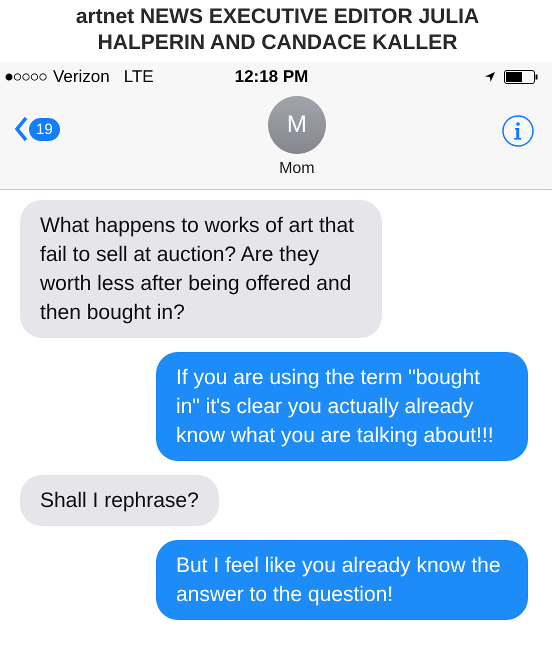  What do you see at coordinates (277, 30) in the screenshot?
I see `headline: artnet NEWS EXECUTIVE EDITOR JULIA HALPERIN AND CANDACE KALLER` at bounding box center [277, 30].